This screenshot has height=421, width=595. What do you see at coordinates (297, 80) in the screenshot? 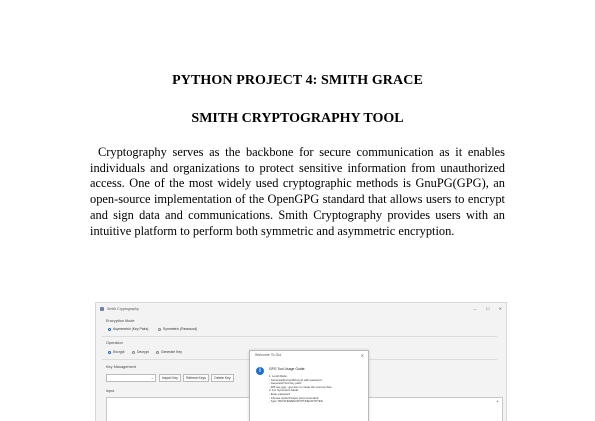
I see `document-heading: PYTHON PROJECT 4: SMITH GRACE` at bounding box center [297, 80].